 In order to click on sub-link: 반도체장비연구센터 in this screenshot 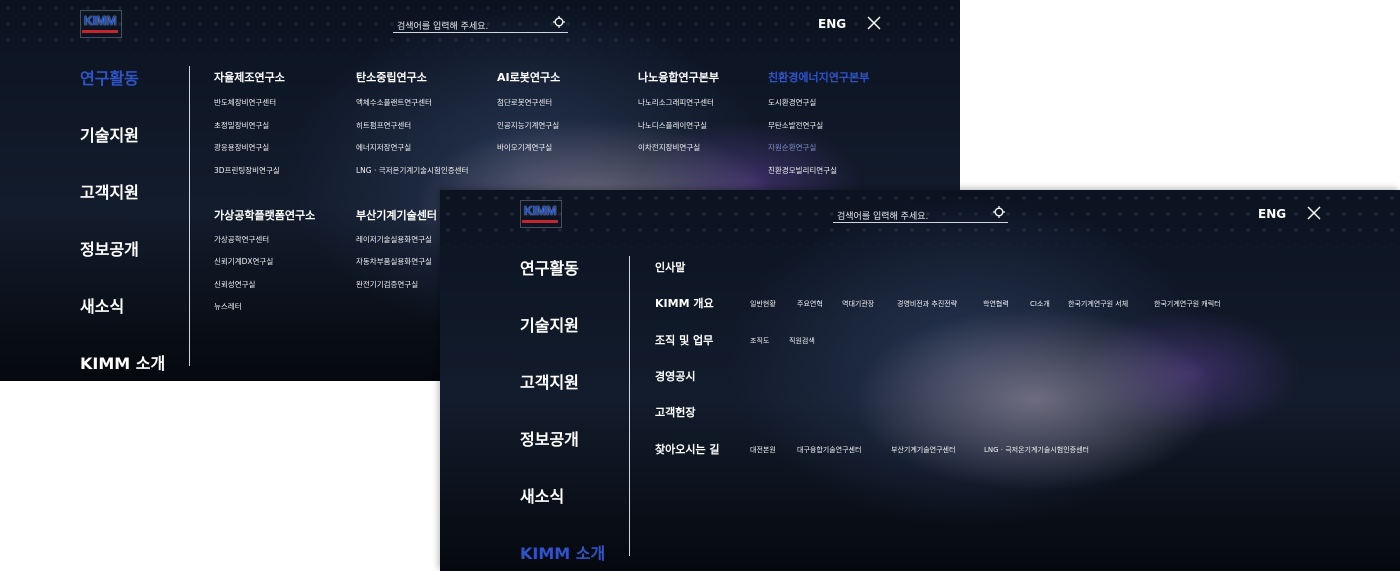, I will do `click(245, 102)`.